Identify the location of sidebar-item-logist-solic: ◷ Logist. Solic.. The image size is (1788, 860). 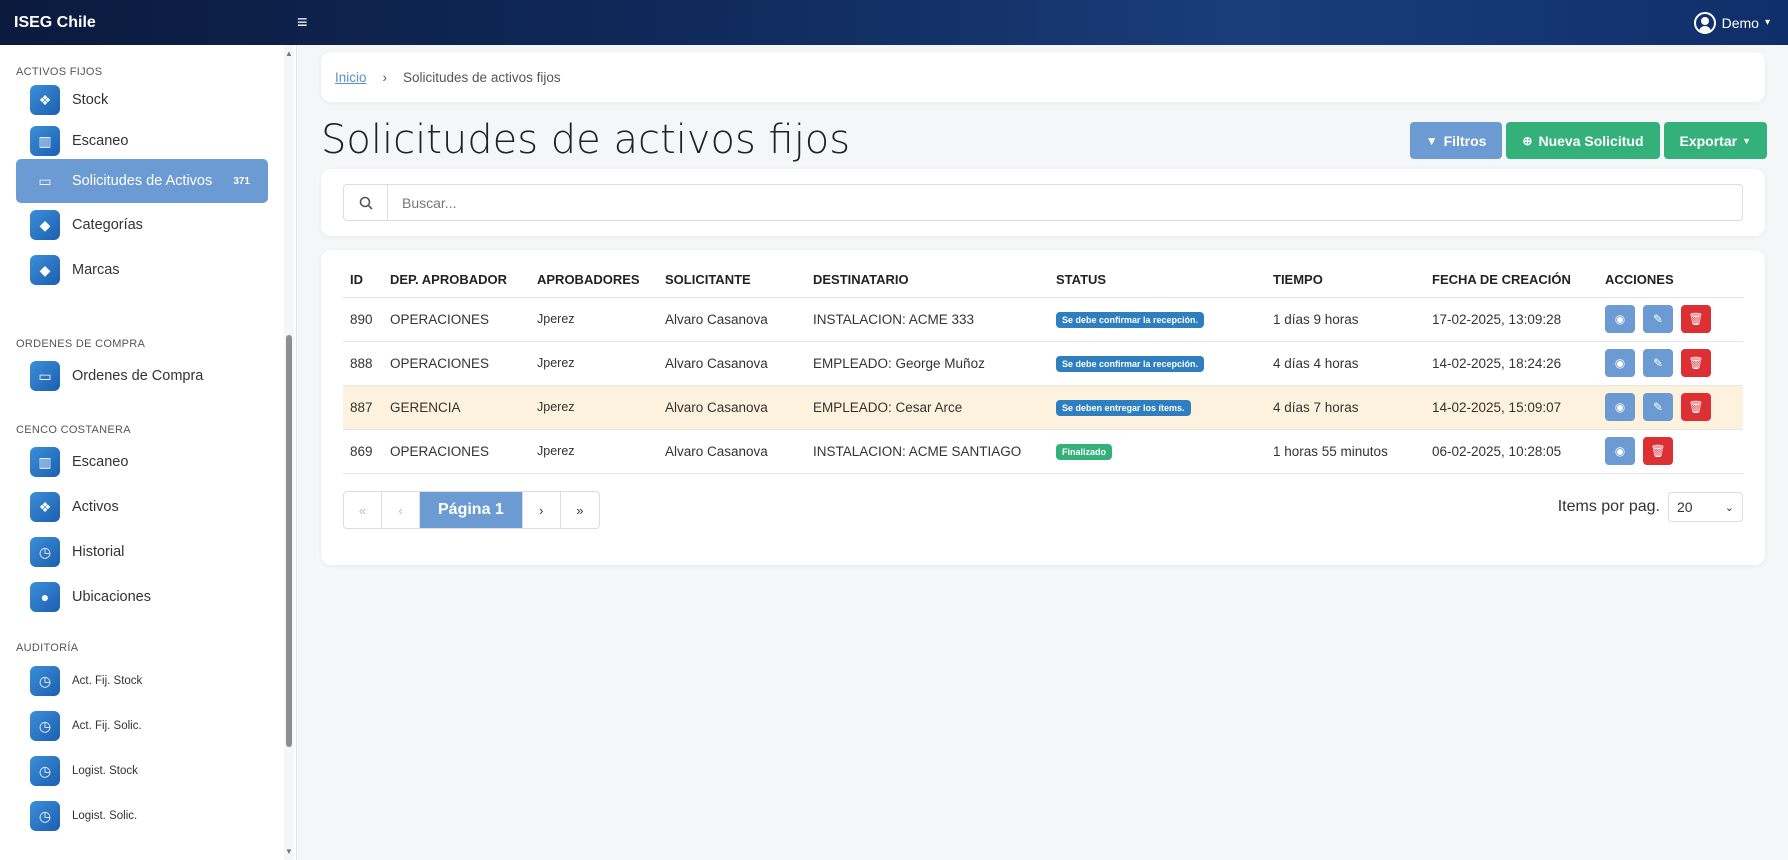
(142, 816).